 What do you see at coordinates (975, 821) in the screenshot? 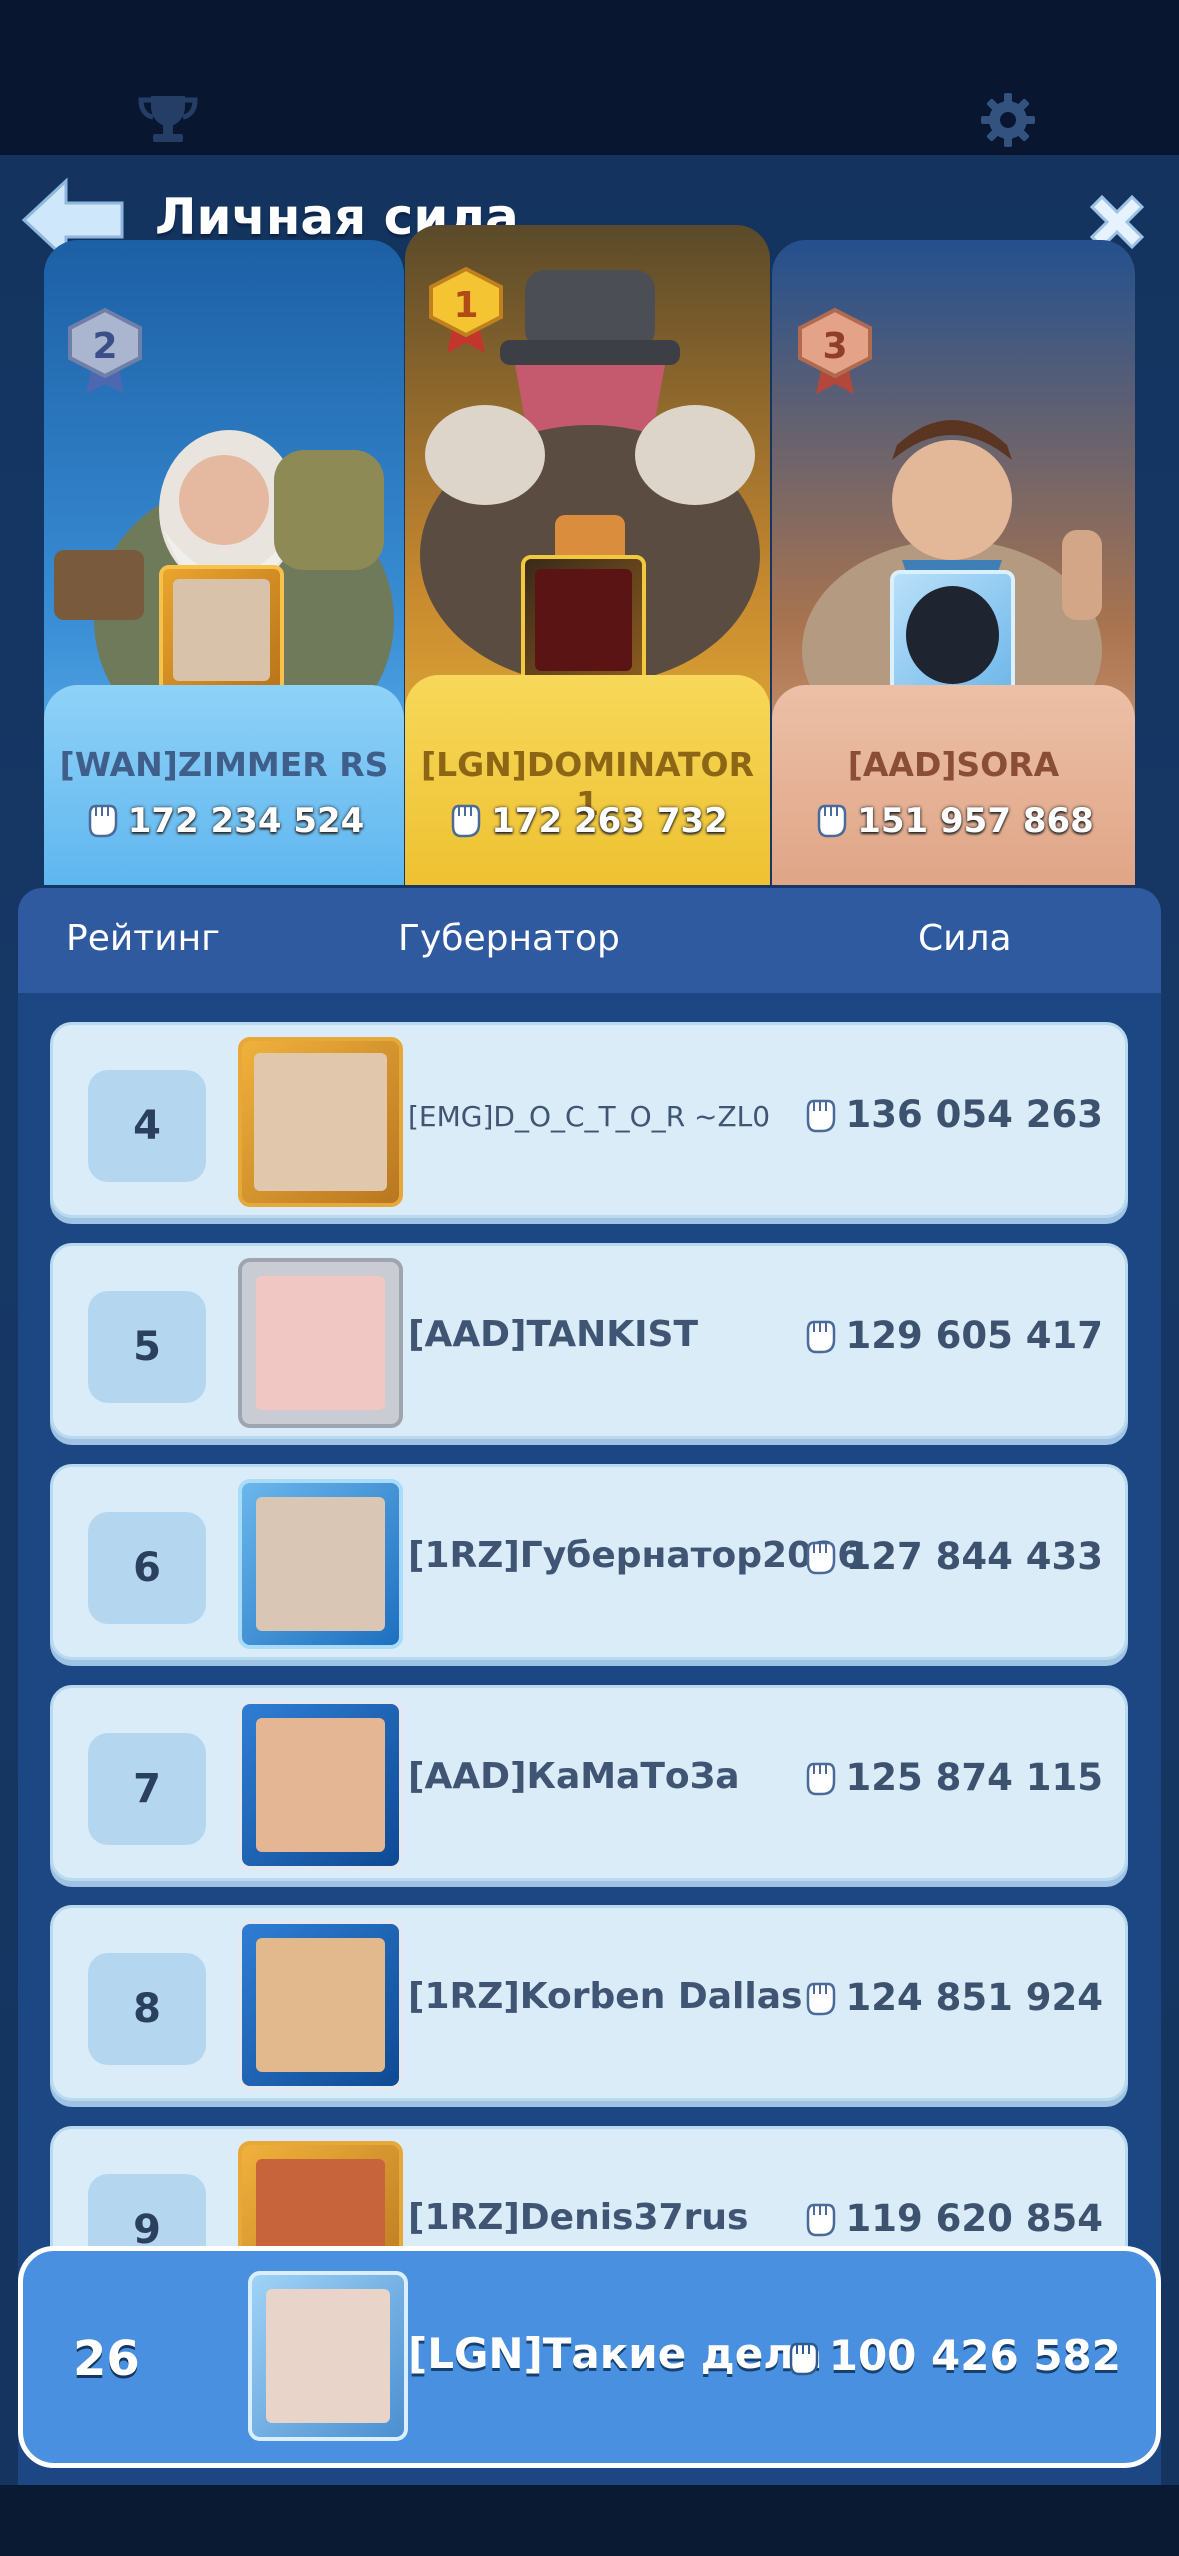
I see `podium-power-value: 151 957 868` at bounding box center [975, 821].